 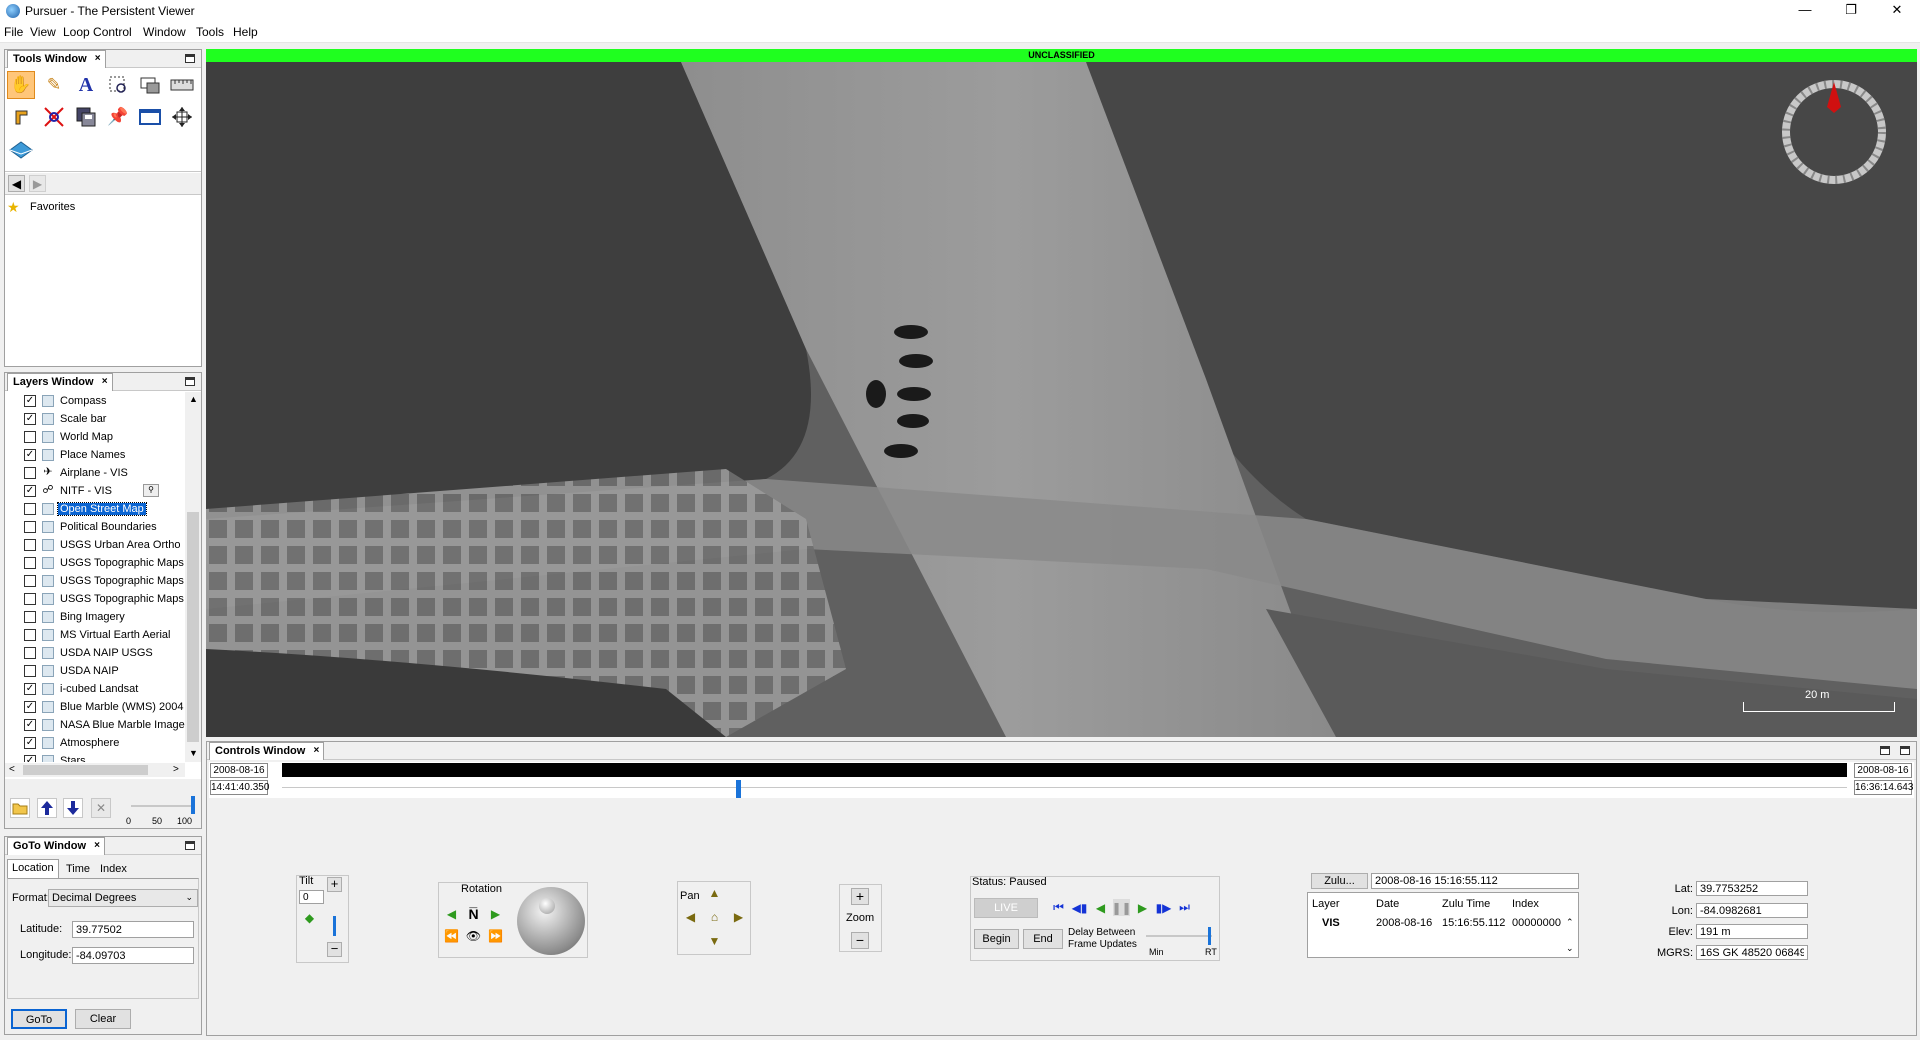 What do you see at coordinates (495, 935) in the screenshot?
I see `rotate-fast-right-icon: ⏩` at bounding box center [495, 935].